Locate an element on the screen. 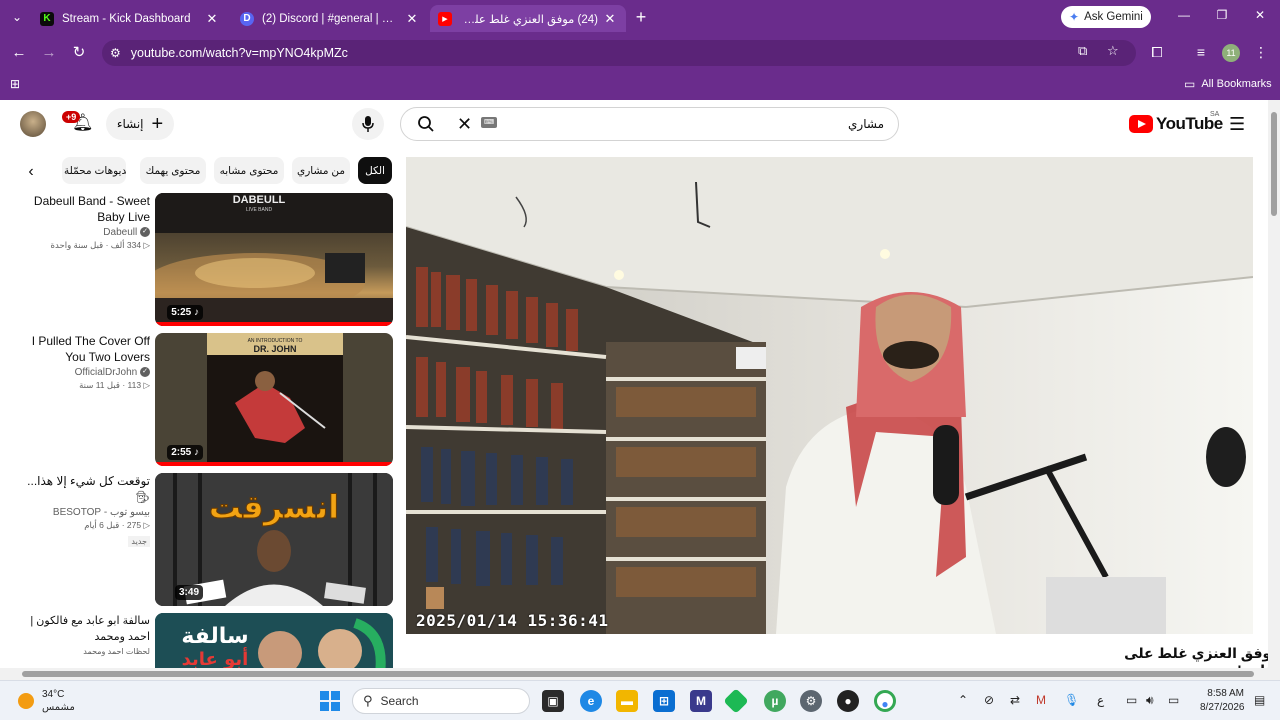  reload-icon: ↻ is located at coordinates (79, 53).